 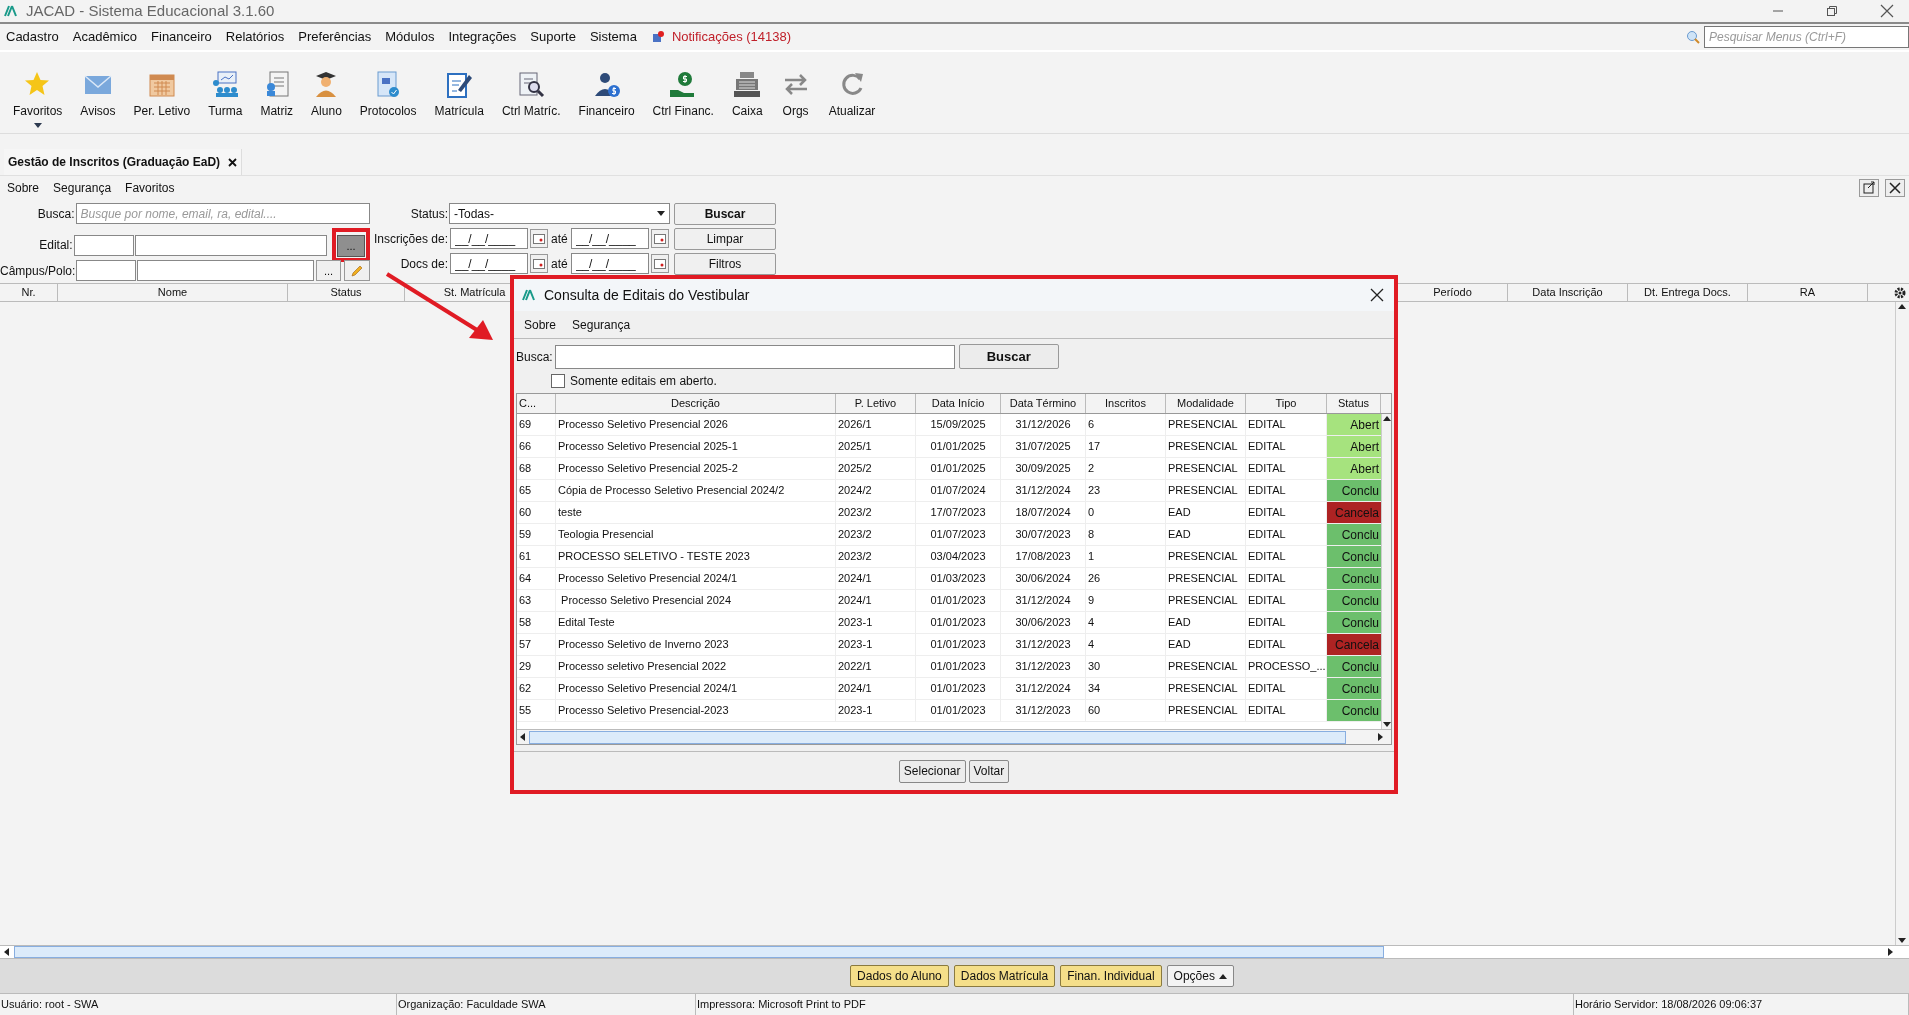 What do you see at coordinates (683, 111) in the screenshot?
I see `toolbar-button: Ctrl Financ.` at bounding box center [683, 111].